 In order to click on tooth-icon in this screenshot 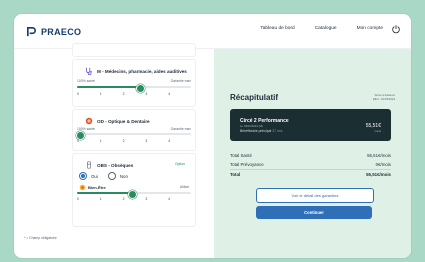, I will do `click(89, 121)`.